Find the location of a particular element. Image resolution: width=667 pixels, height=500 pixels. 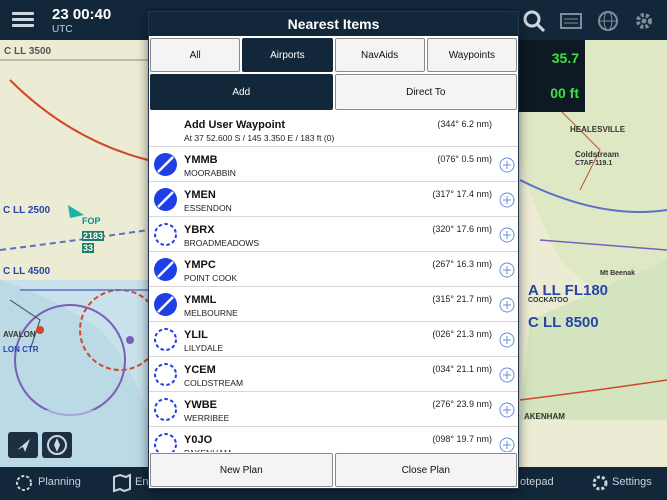

new-plan-button: New Plan is located at coordinates (241, 470).